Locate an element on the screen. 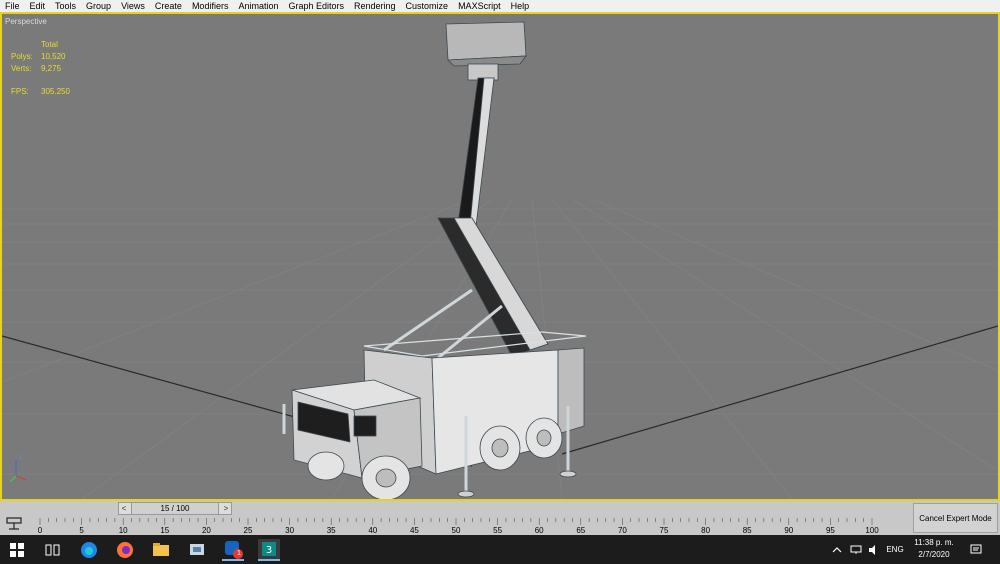 The height and width of the screenshot is (564, 1000). menu-animation: Animation is located at coordinates (258, 6).